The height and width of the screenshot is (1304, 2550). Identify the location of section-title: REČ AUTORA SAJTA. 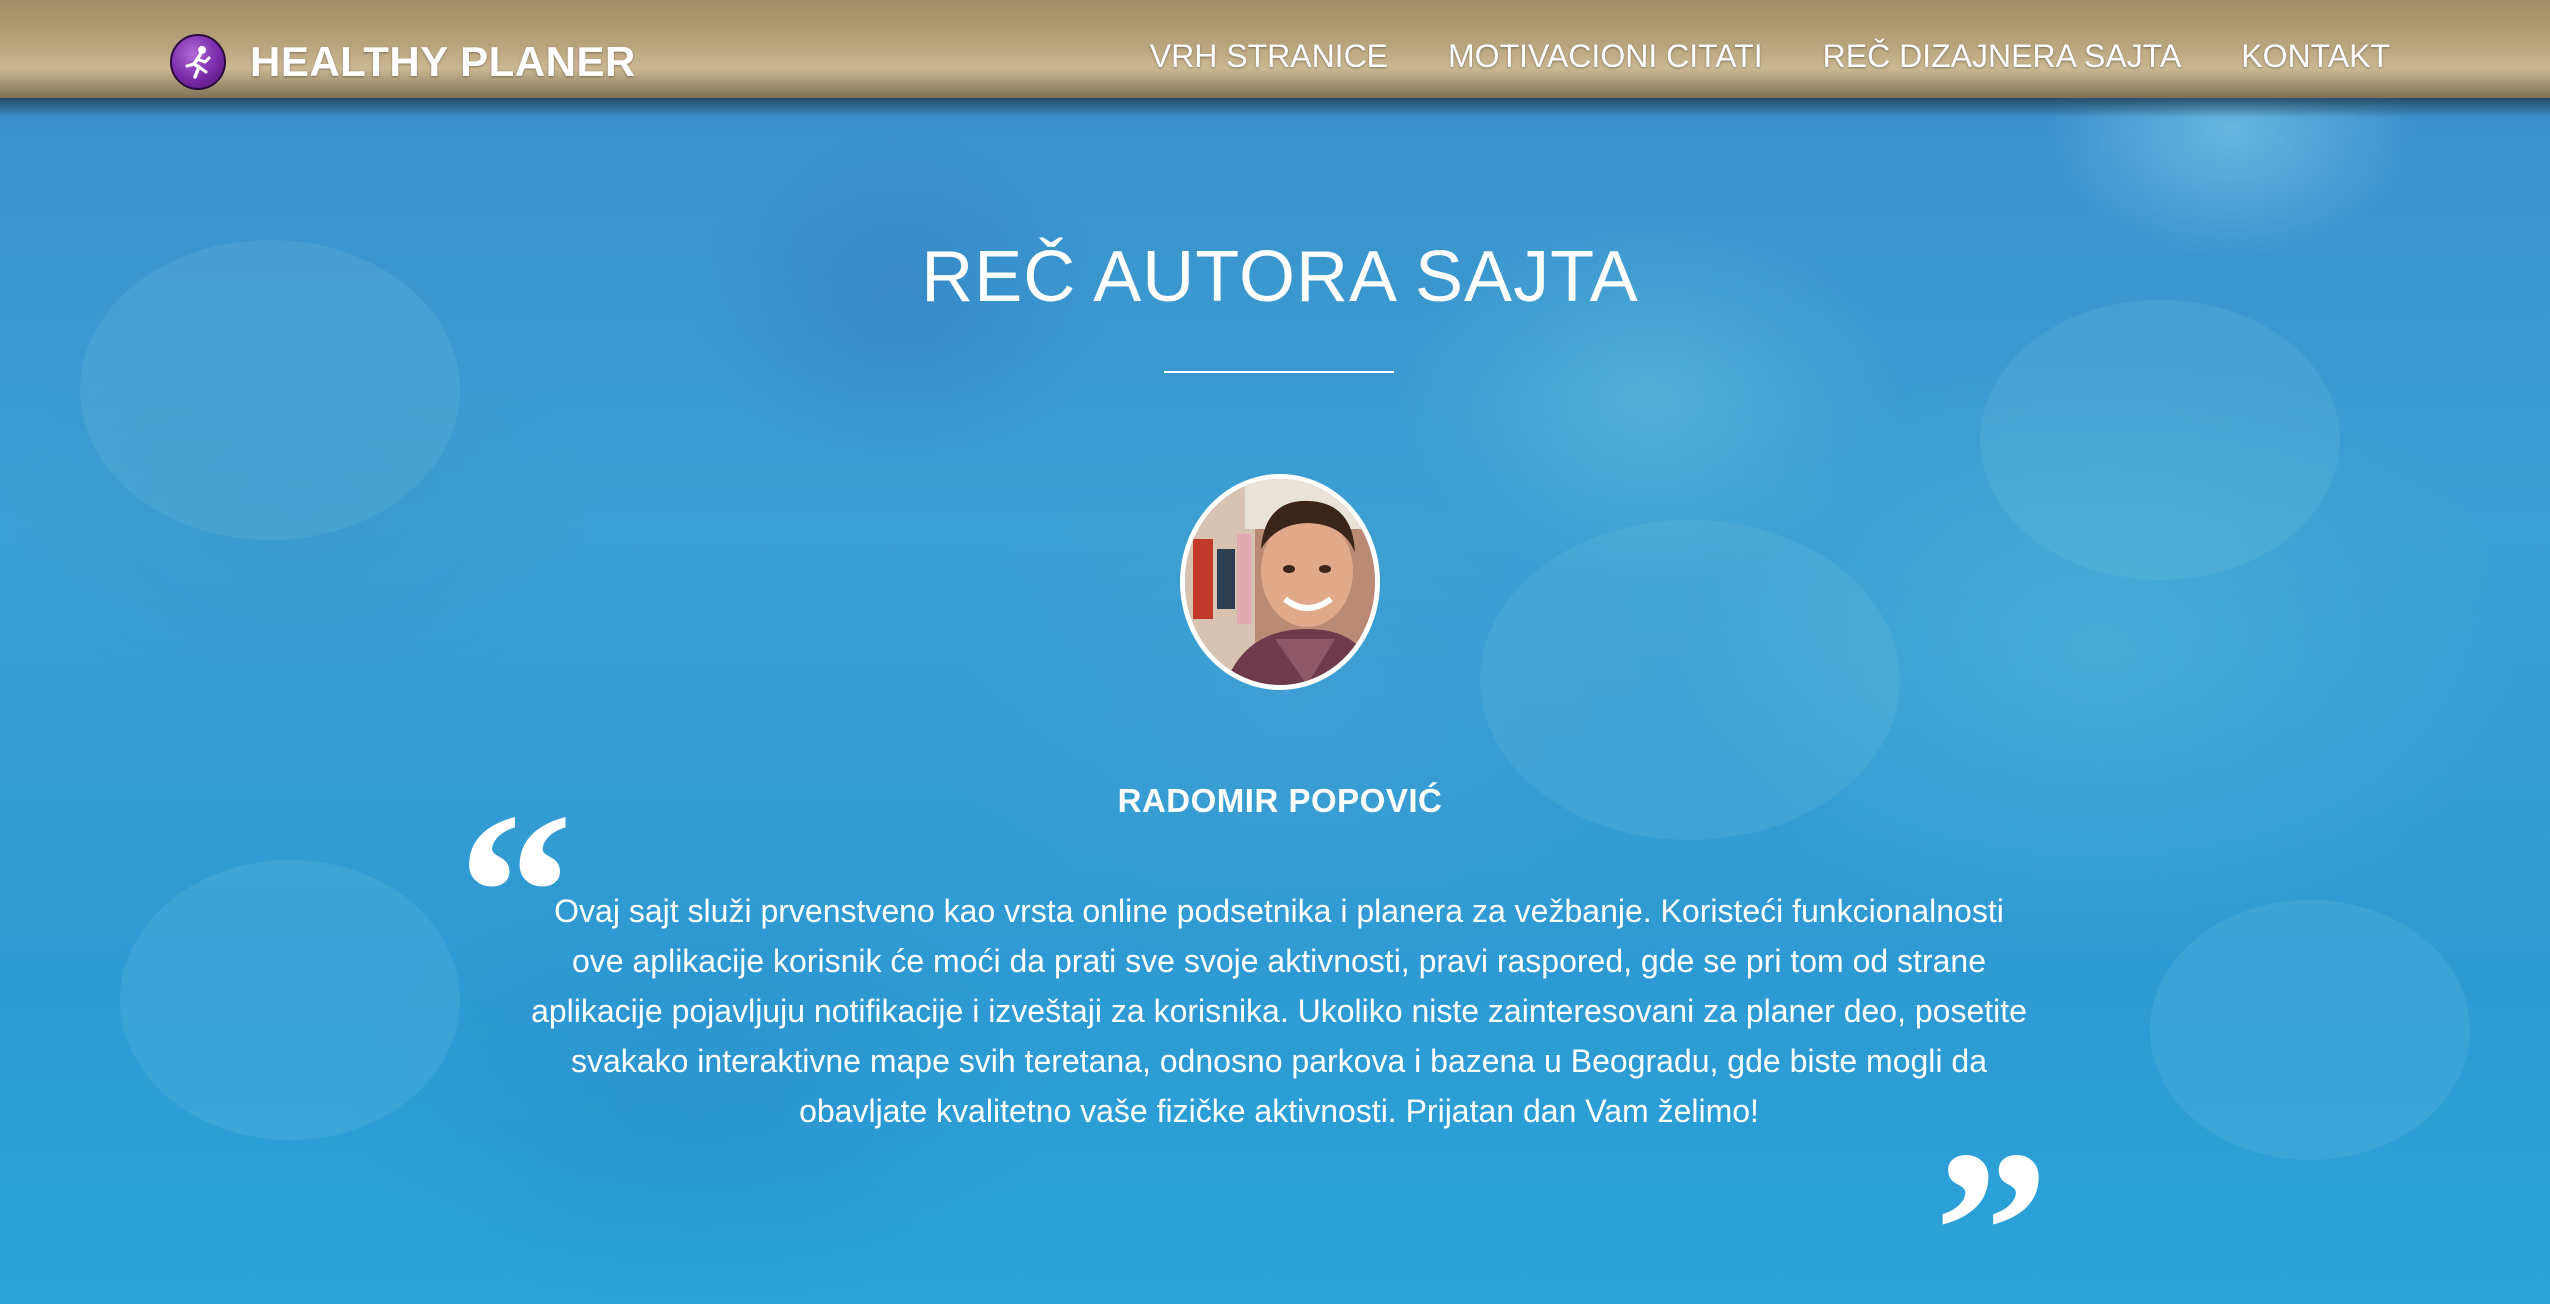
(1280, 277).